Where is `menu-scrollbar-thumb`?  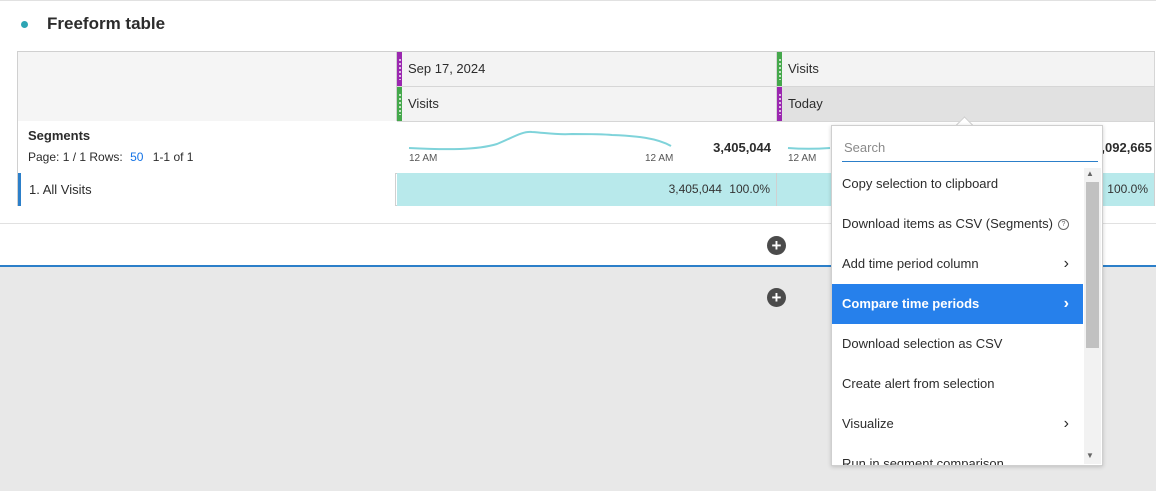 menu-scrollbar-thumb is located at coordinates (1092, 265).